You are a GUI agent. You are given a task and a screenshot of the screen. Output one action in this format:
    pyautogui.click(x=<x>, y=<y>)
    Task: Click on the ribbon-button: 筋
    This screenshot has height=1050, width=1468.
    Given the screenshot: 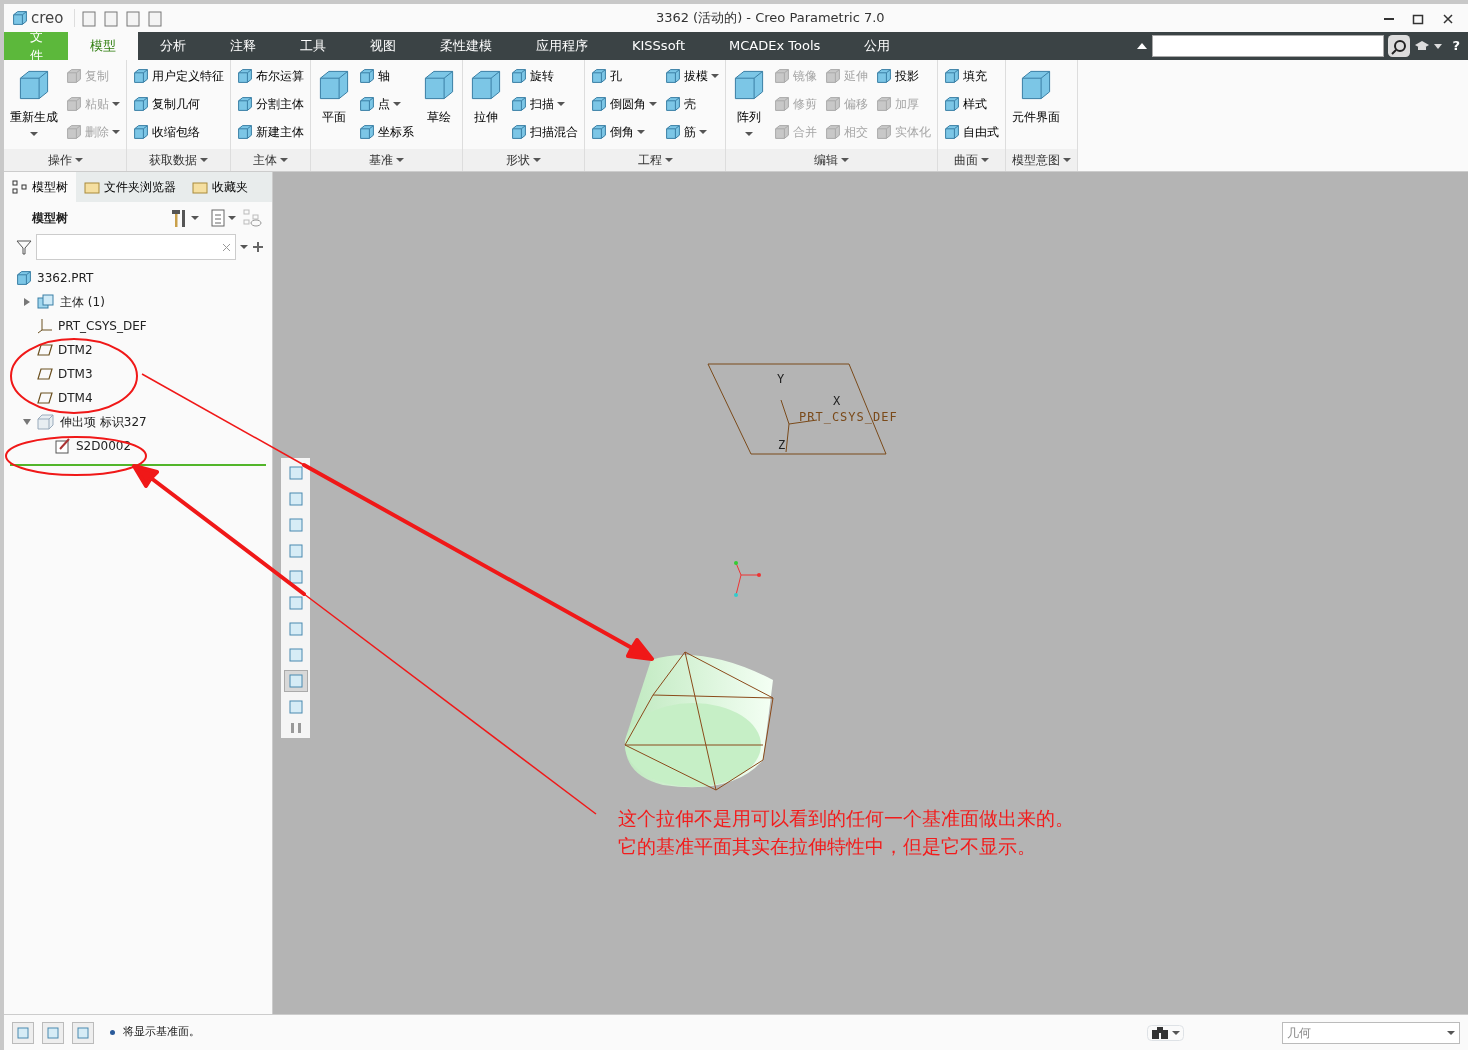 What is the action you would take?
    pyautogui.click(x=692, y=132)
    